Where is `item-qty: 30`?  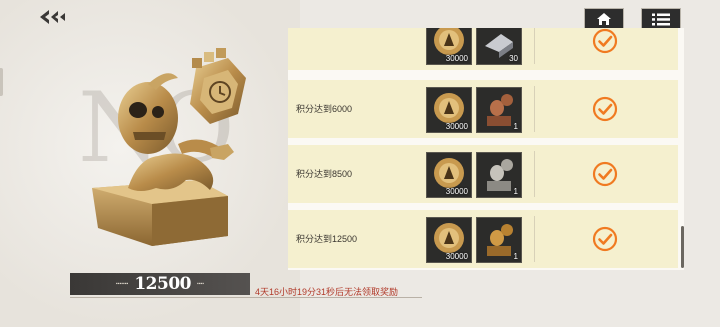 item-qty: 30 is located at coordinates (513, 58).